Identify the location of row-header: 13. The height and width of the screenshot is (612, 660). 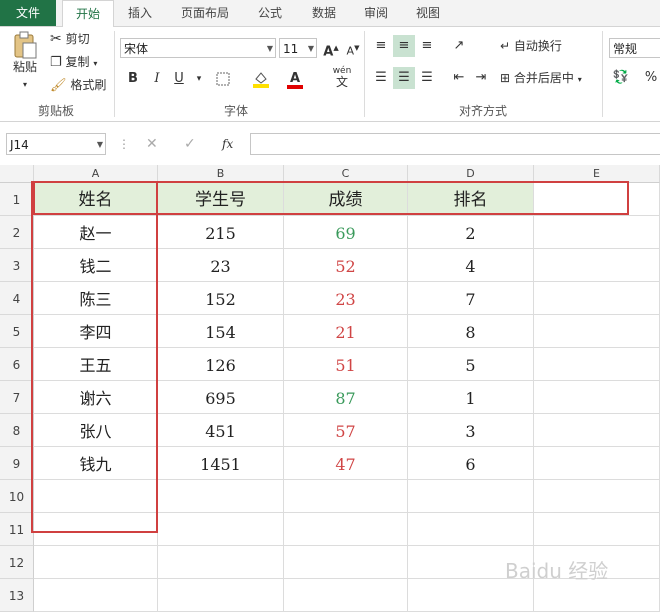
(17, 595).